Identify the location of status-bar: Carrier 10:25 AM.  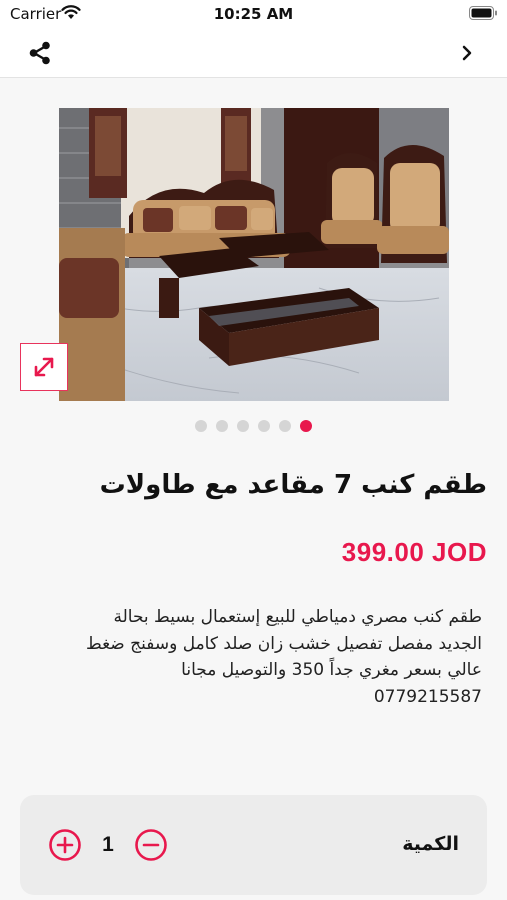
(253, 15).